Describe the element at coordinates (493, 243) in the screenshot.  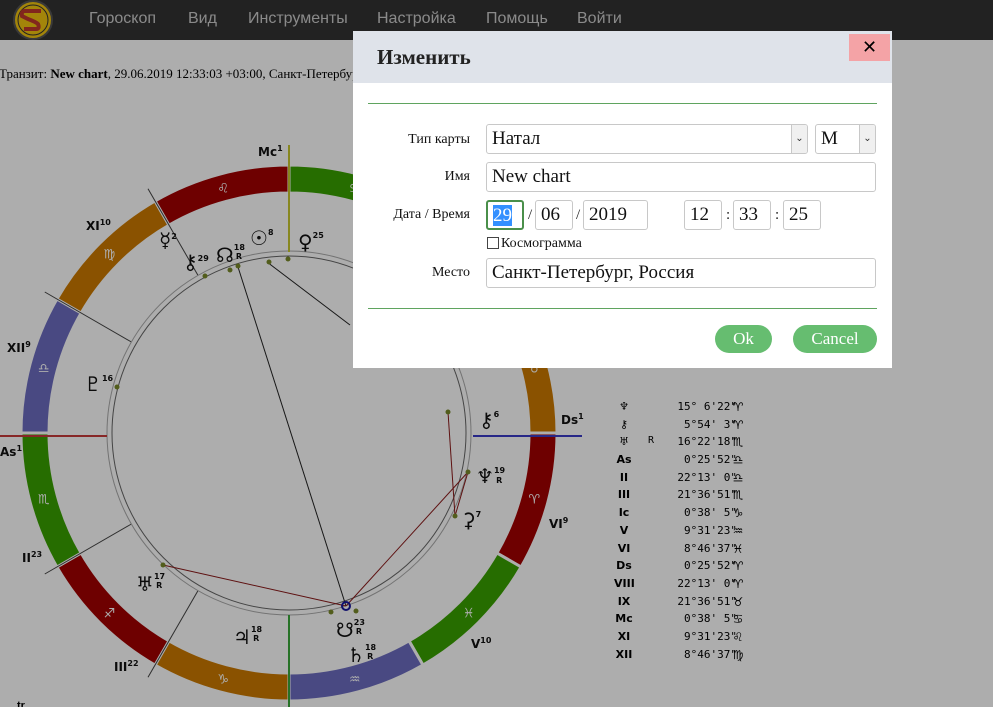
I see `cosmogram-checkbox` at that location.